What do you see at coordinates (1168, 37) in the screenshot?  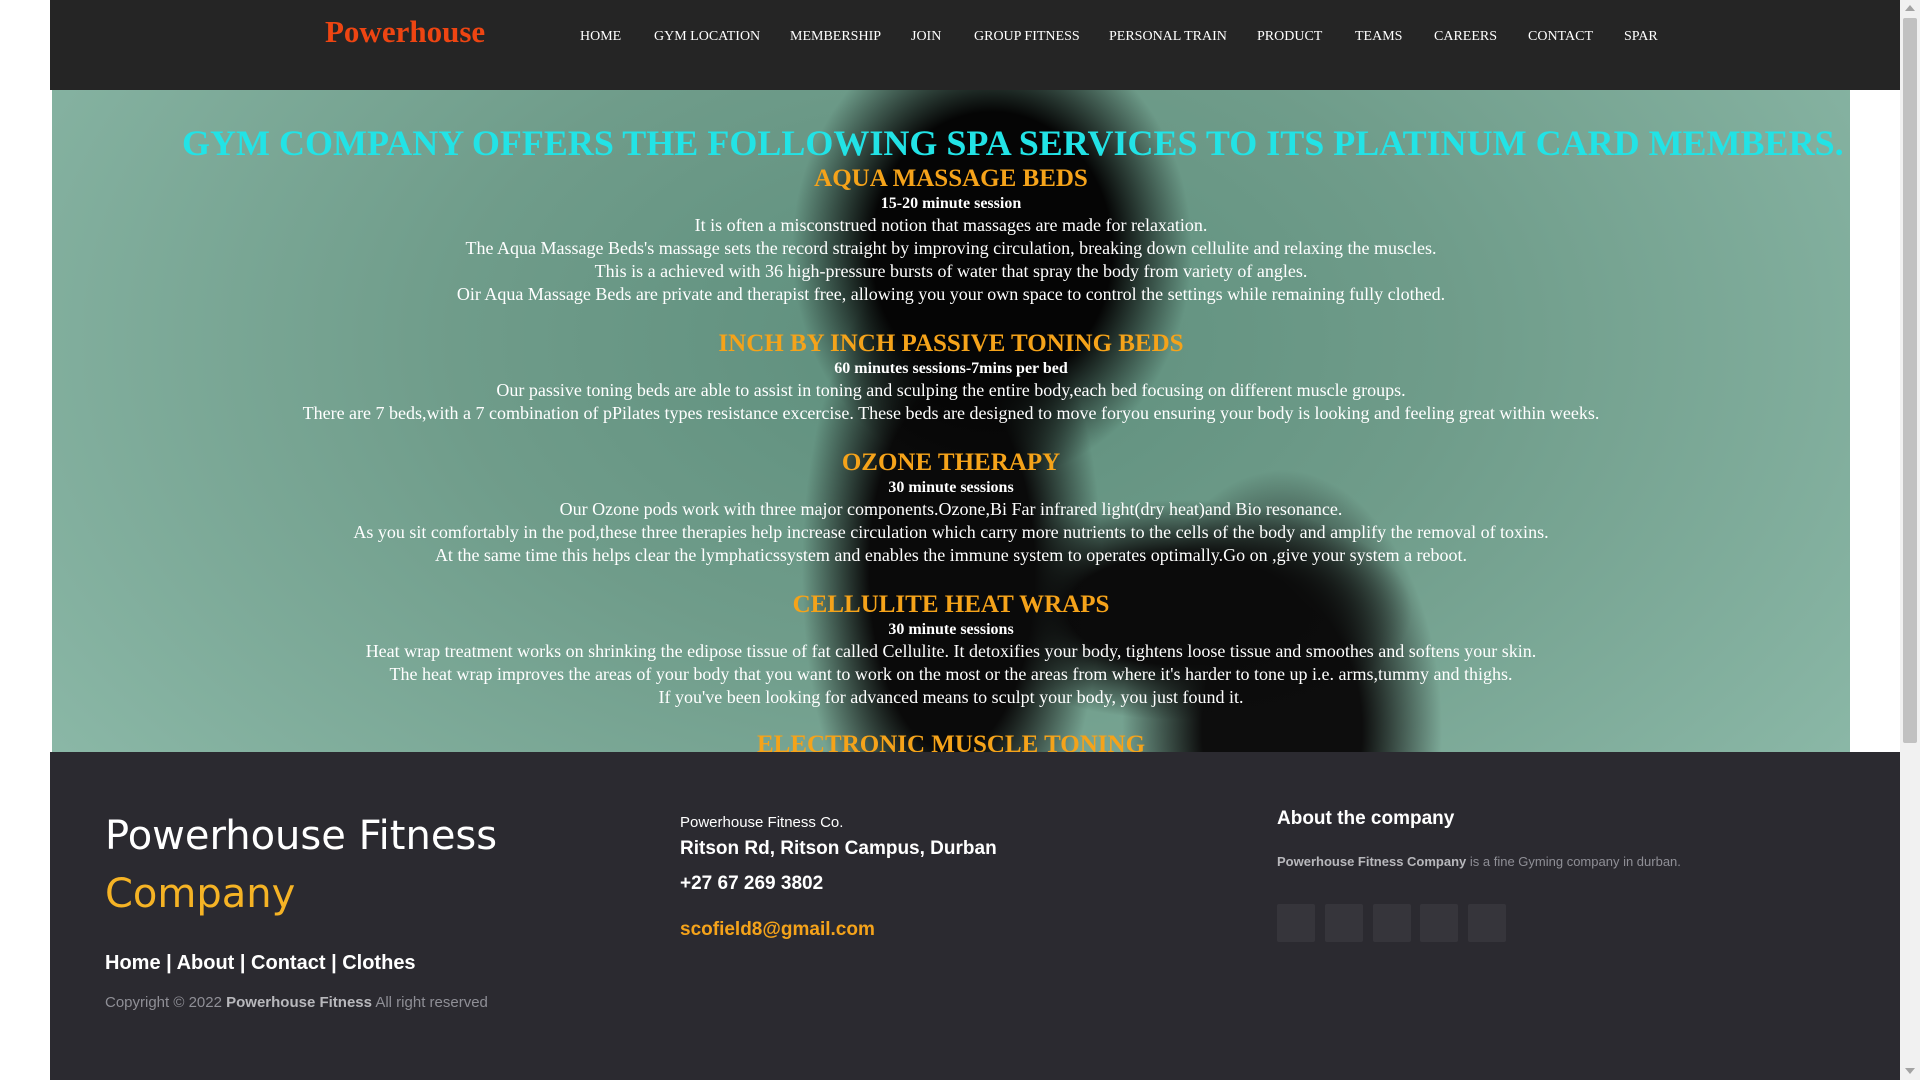 I see `nav-item-personal-train: PERSONAL TRAIN` at bounding box center [1168, 37].